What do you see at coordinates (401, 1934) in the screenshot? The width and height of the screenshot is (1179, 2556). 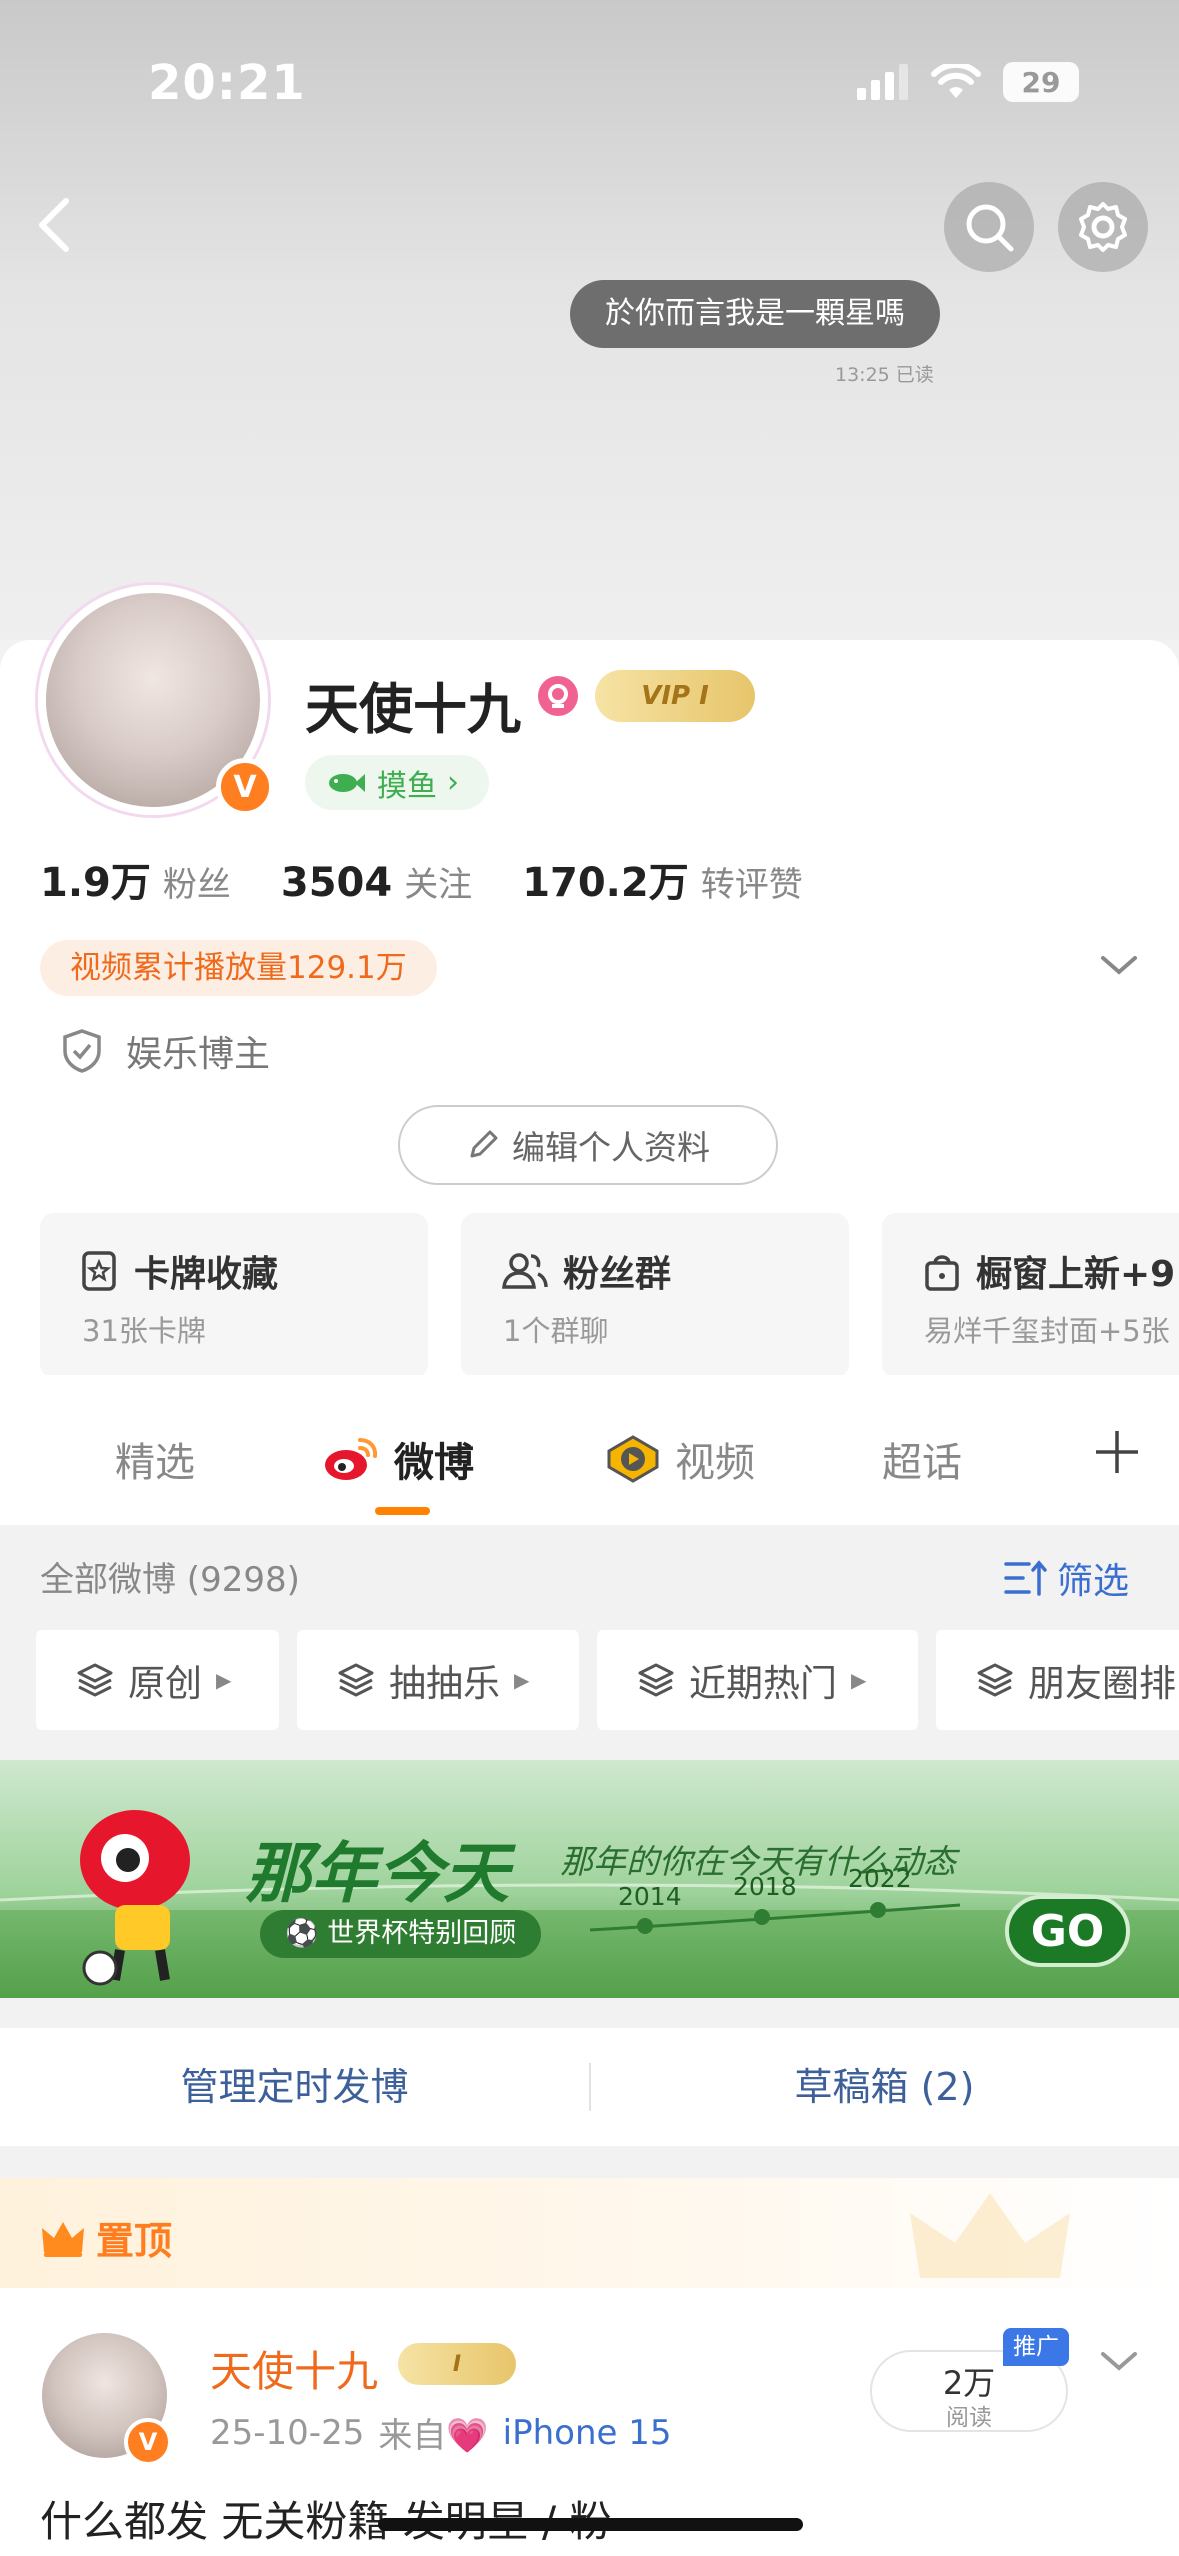 I see `banner-pill: ⚽ 世界杯特别回顾` at bounding box center [401, 1934].